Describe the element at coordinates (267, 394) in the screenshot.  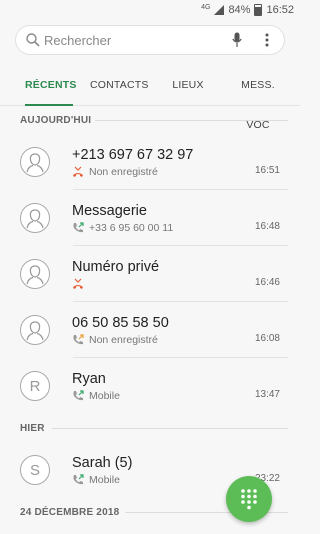
I see `call-time: 13:47` at that location.